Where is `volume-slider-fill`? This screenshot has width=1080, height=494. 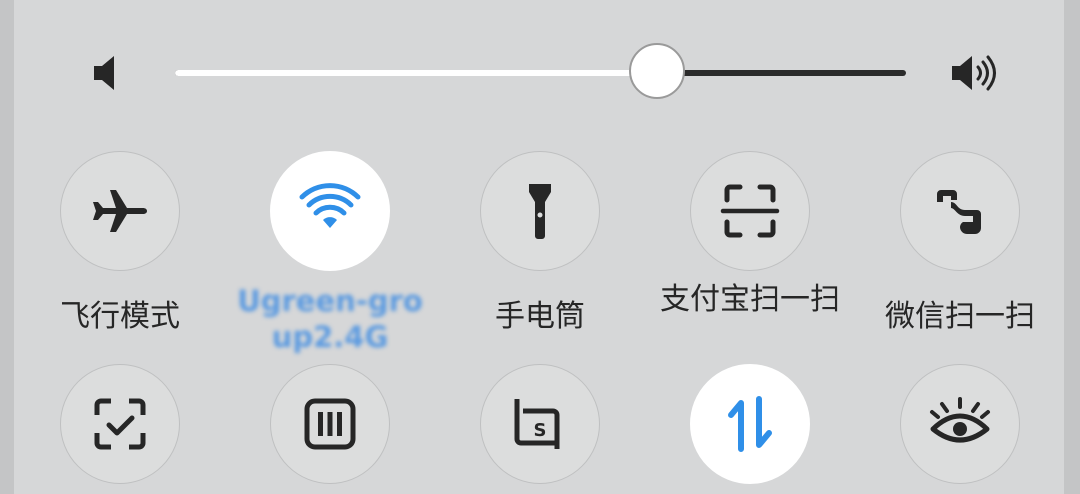 volume-slider-fill is located at coordinates (416, 73).